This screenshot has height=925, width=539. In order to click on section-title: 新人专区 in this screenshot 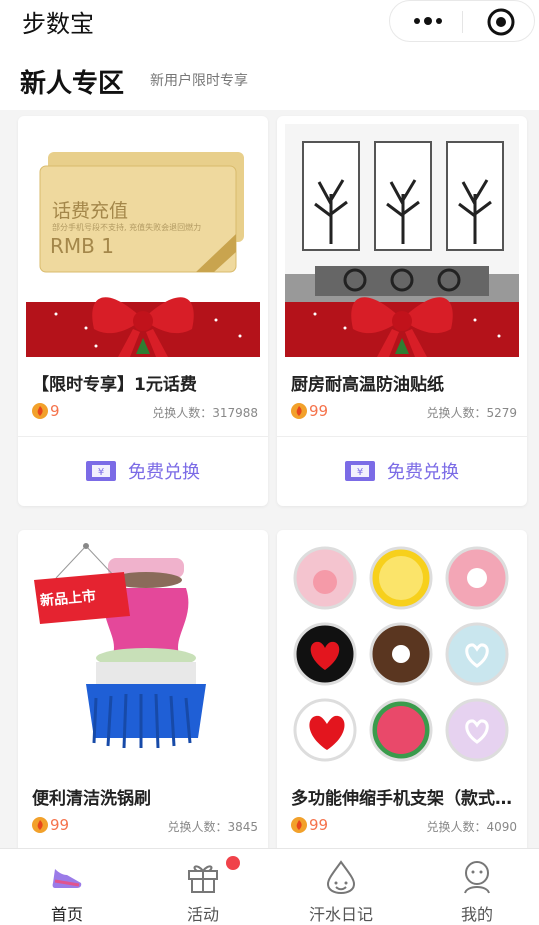, I will do `click(72, 84)`.